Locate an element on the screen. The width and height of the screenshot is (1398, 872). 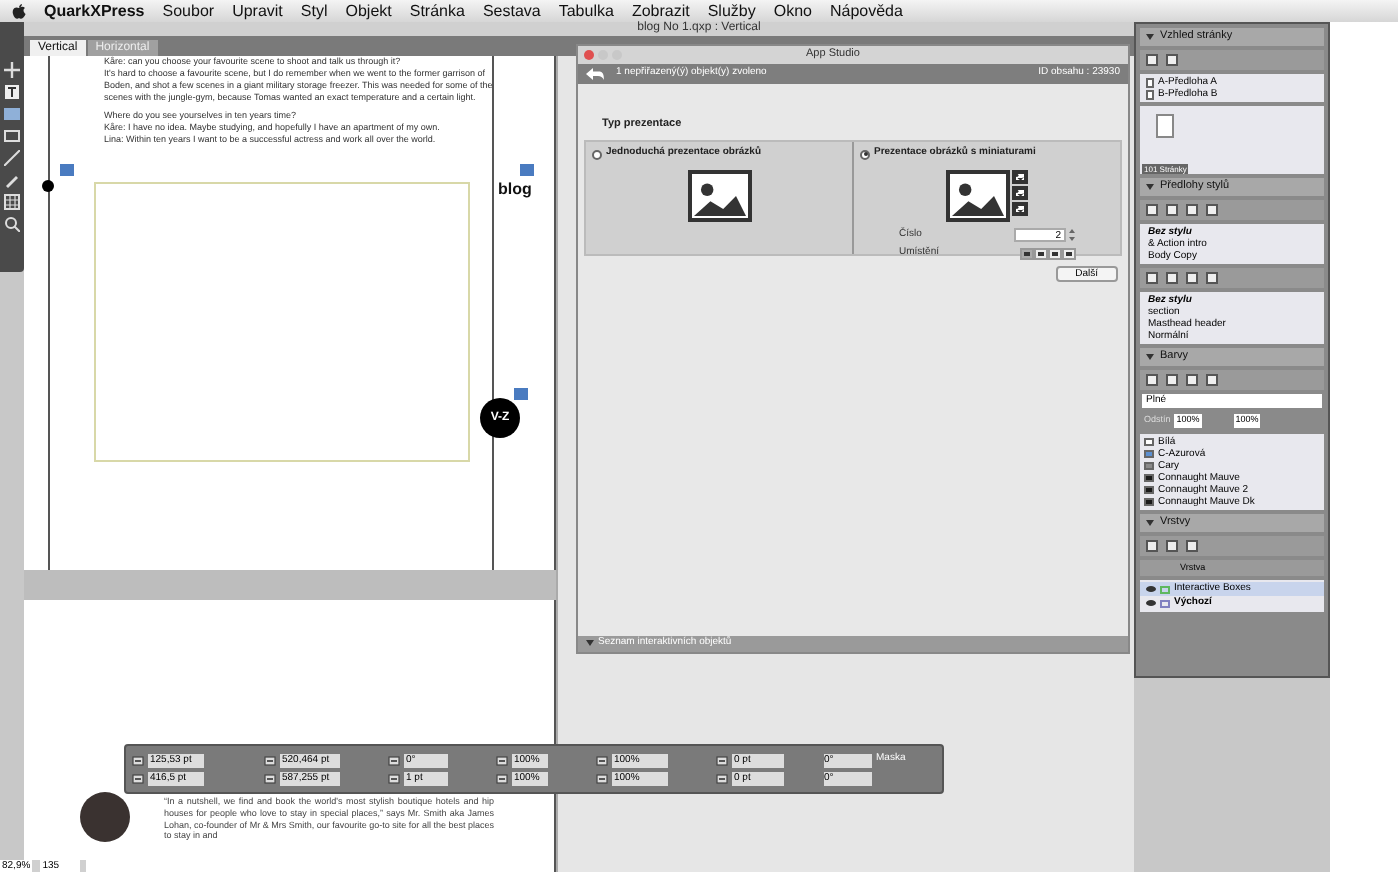
zoom-icon is located at coordinates (12, 224).